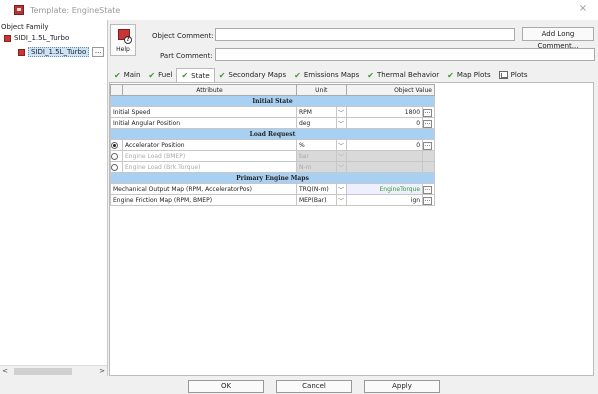  Describe the element at coordinates (321, 90) in the screenshot. I see `unit-header: Unit` at that location.